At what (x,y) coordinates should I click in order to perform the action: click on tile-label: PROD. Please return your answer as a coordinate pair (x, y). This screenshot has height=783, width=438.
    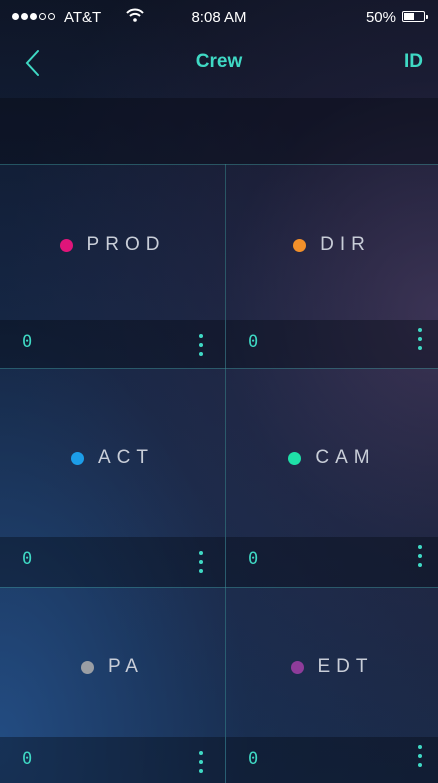
    Looking at the image, I should click on (112, 245).